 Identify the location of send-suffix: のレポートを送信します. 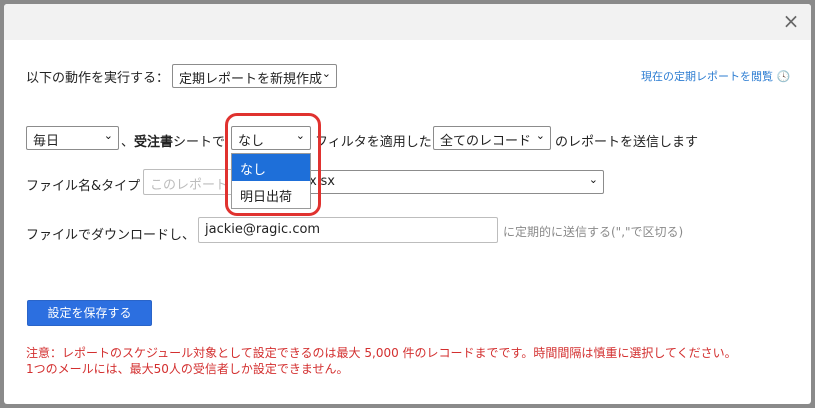
(627, 142).